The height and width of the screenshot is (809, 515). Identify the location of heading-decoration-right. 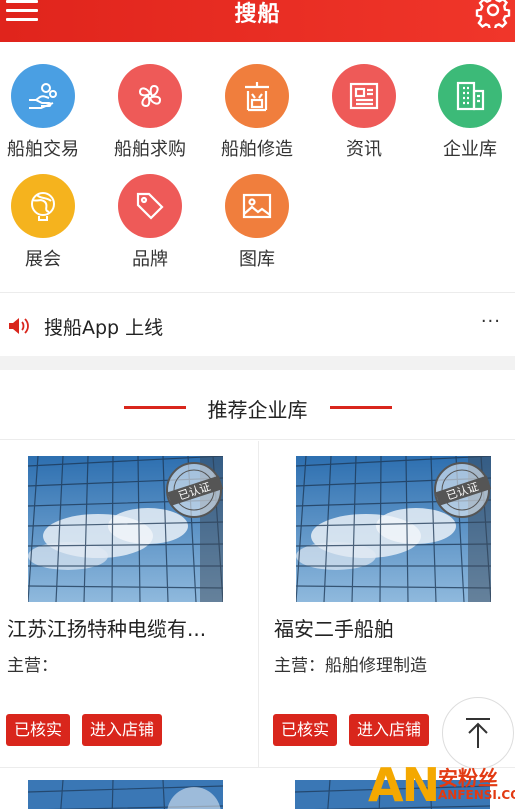
(361, 407).